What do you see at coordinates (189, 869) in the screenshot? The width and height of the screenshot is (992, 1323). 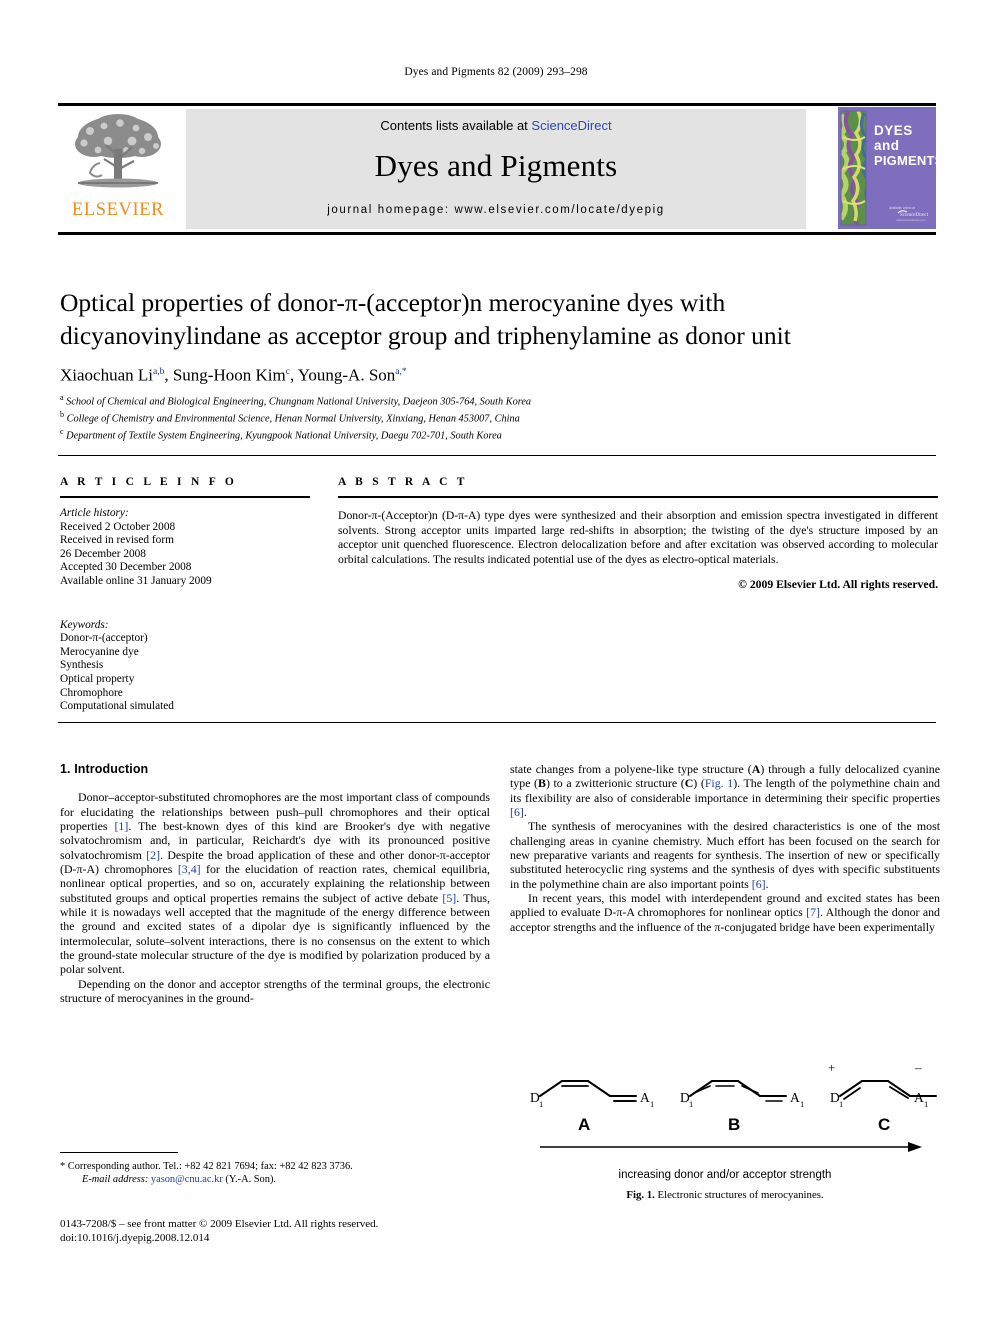 I see `citation-ref: [3,4]` at bounding box center [189, 869].